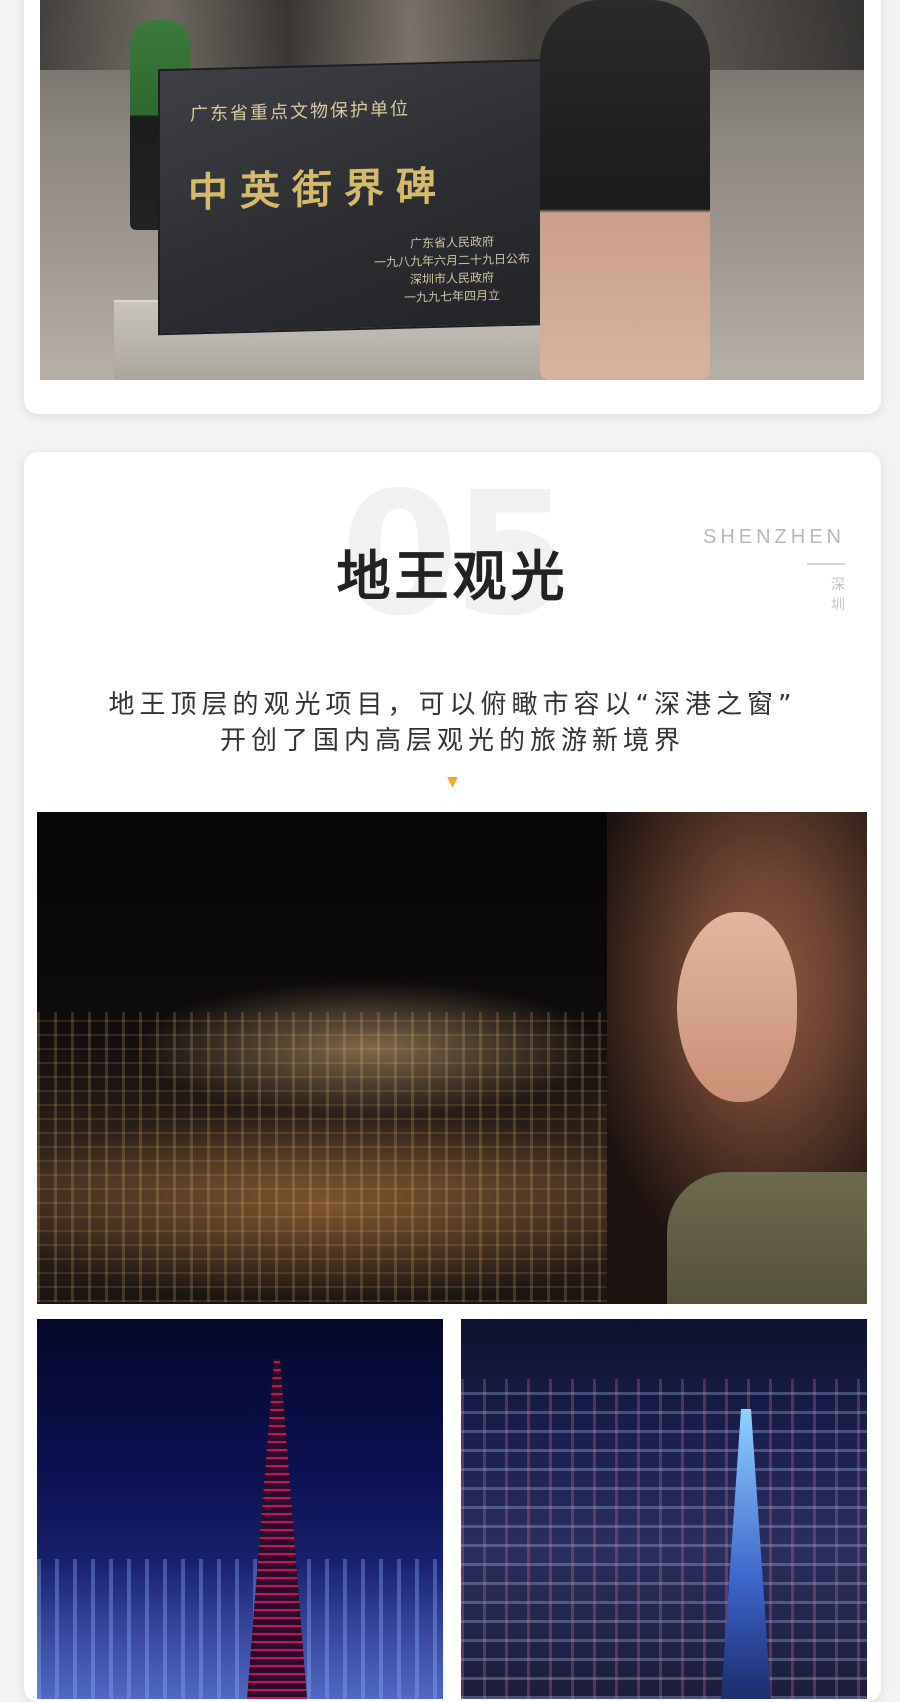 This screenshot has width=900, height=1702. Describe the element at coordinates (452, 269) in the screenshot. I see `stele-inscription: 广东省人民政府 一九八九年六月二十九日公布 深圳市人民政府 一九九七年四月立` at that location.